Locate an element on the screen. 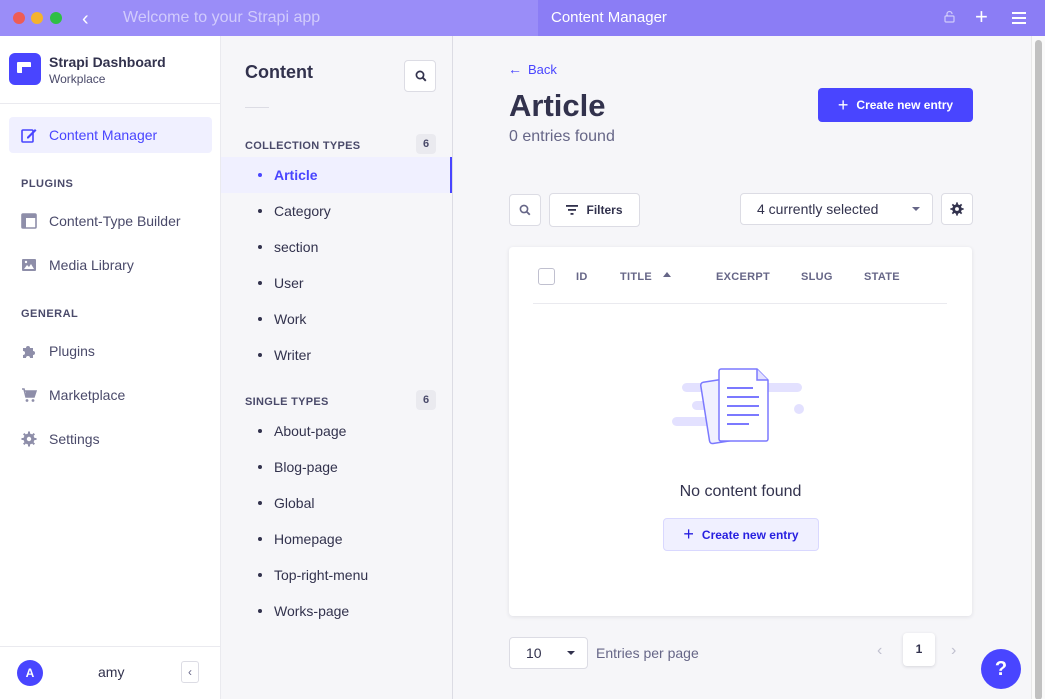 This screenshot has height=699, width=1045. subnav-search-button is located at coordinates (420, 76).